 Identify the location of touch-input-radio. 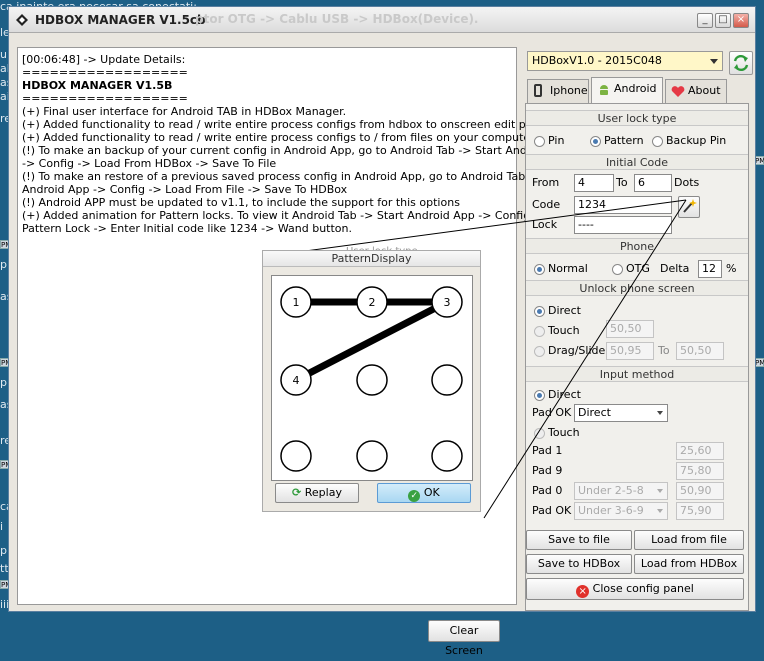
(539, 433).